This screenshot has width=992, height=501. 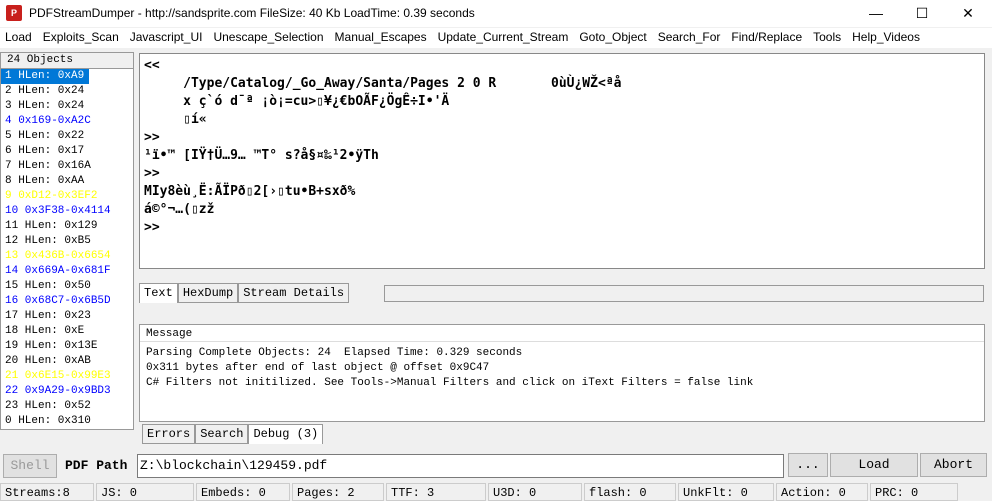 I want to click on tab-stream-details: Stream Details, so click(x=294, y=293).